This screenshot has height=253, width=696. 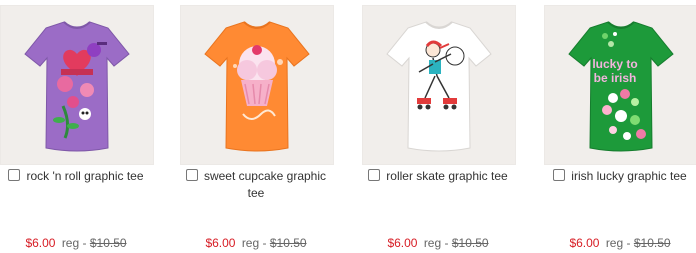 What do you see at coordinates (265, 184) in the screenshot?
I see `product-name: sweet cupcake graphic tee` at bounding box center [265, 184].